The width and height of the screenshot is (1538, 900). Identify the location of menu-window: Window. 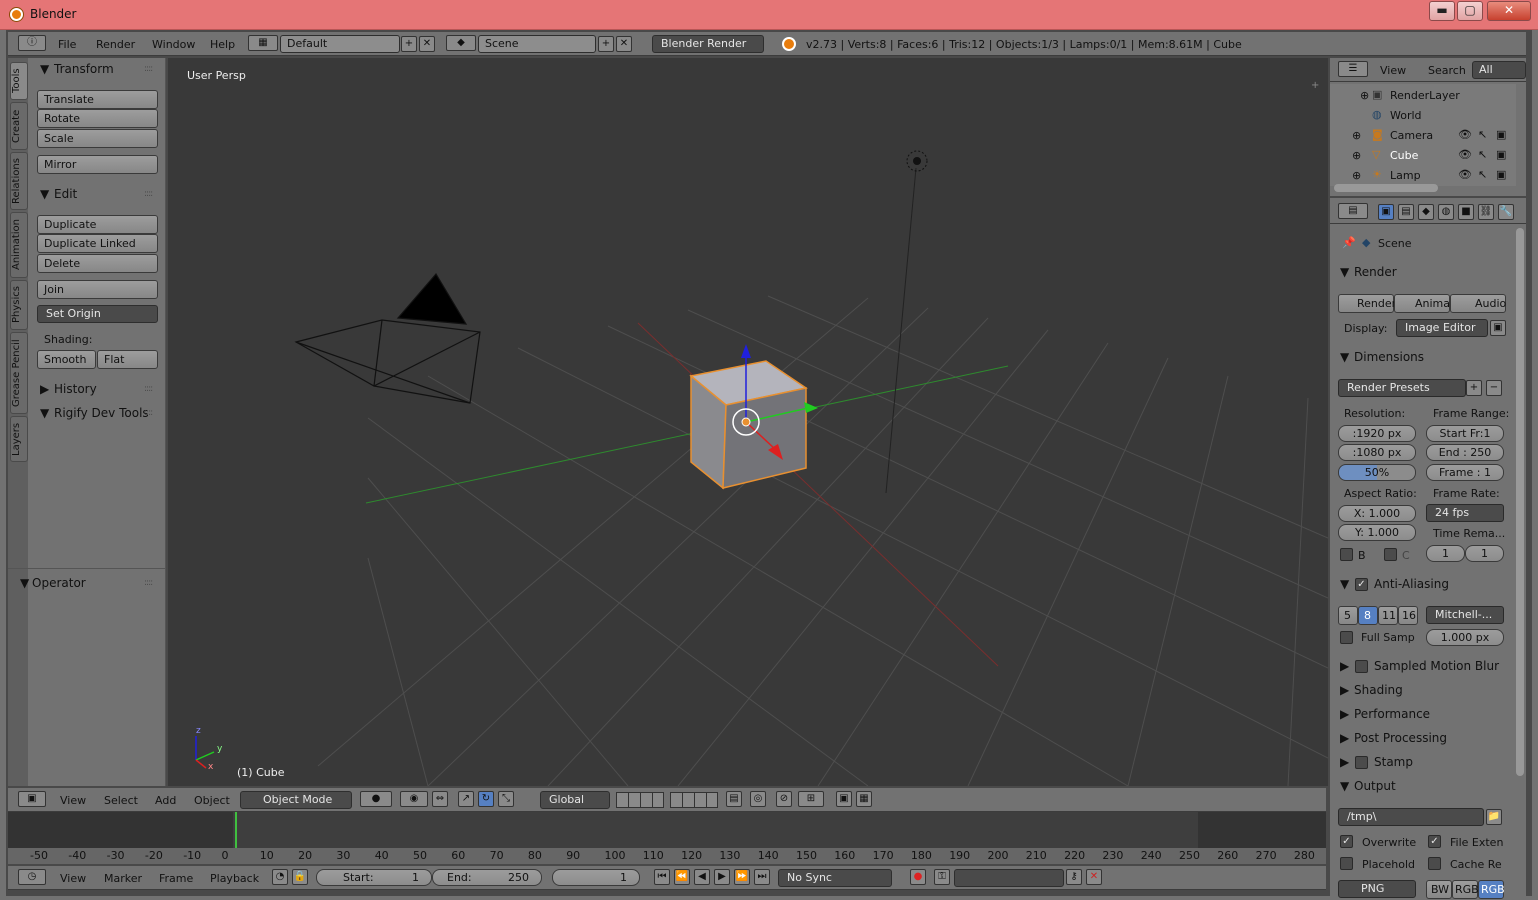
(173, 44).